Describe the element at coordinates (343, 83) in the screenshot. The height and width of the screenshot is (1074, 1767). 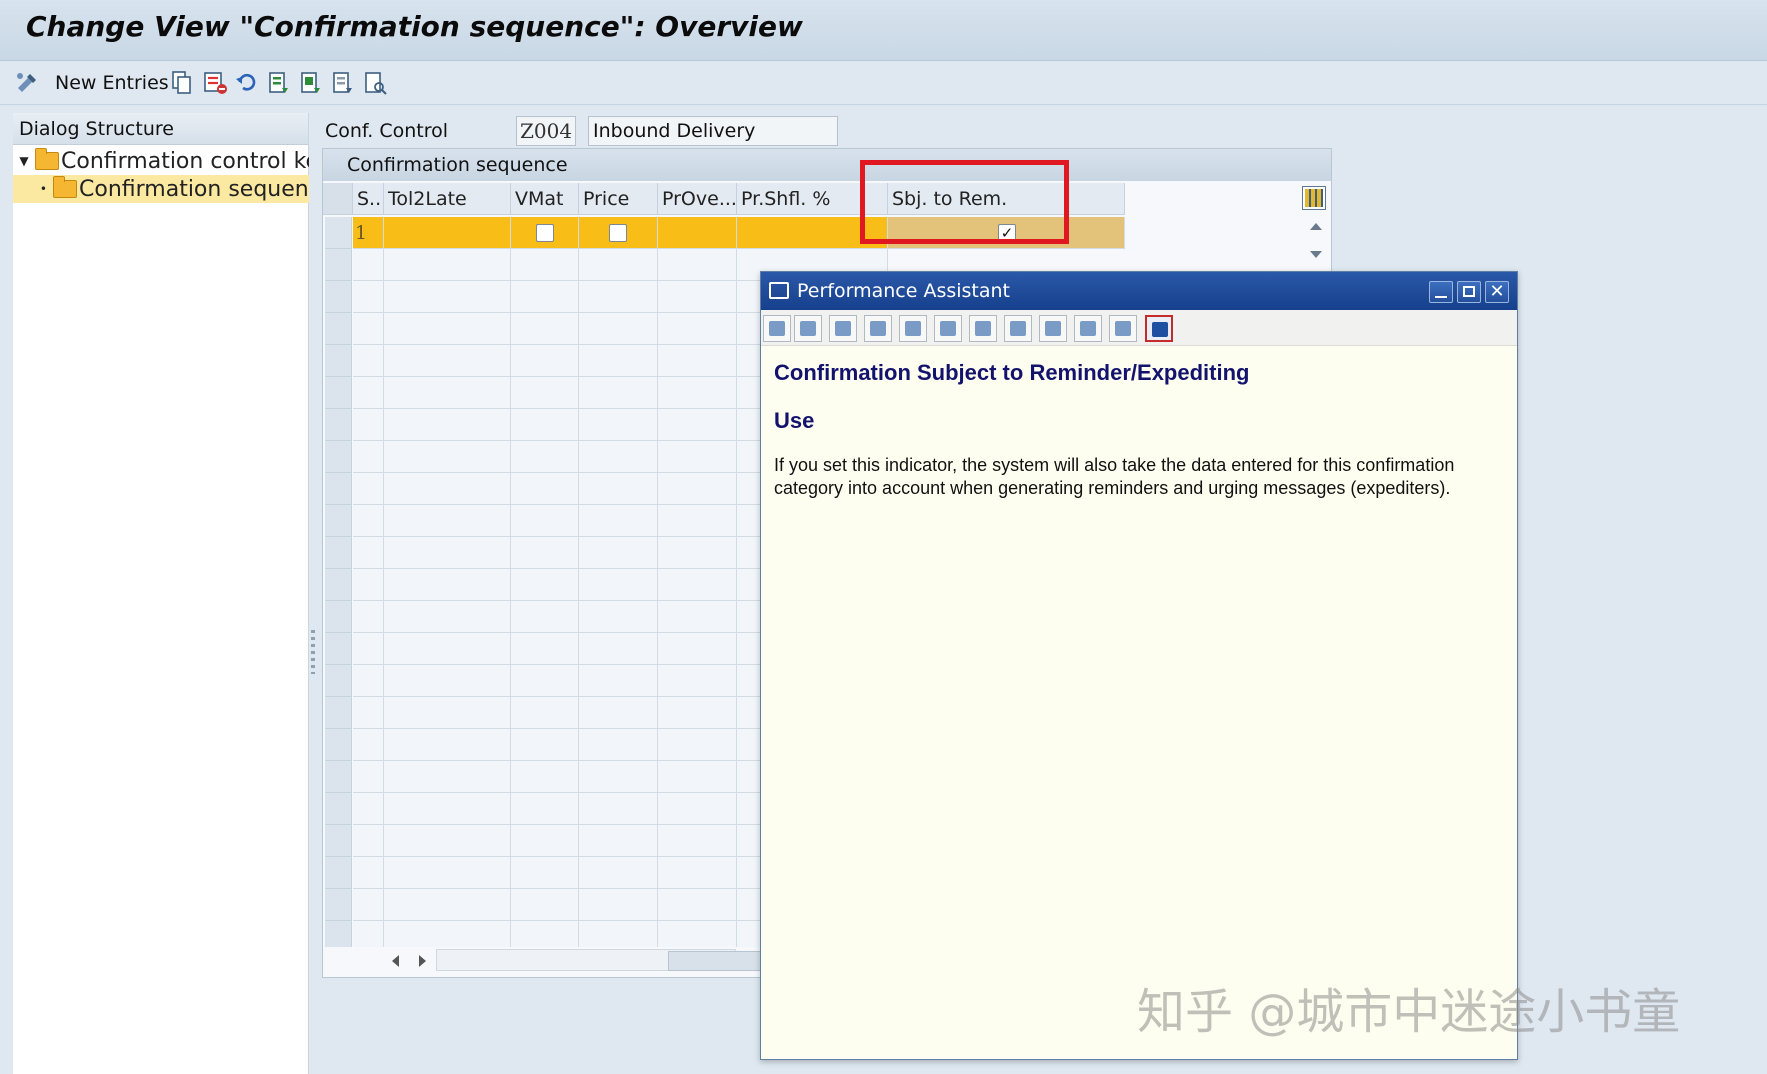
I see `deselect-all-icon` at that location.